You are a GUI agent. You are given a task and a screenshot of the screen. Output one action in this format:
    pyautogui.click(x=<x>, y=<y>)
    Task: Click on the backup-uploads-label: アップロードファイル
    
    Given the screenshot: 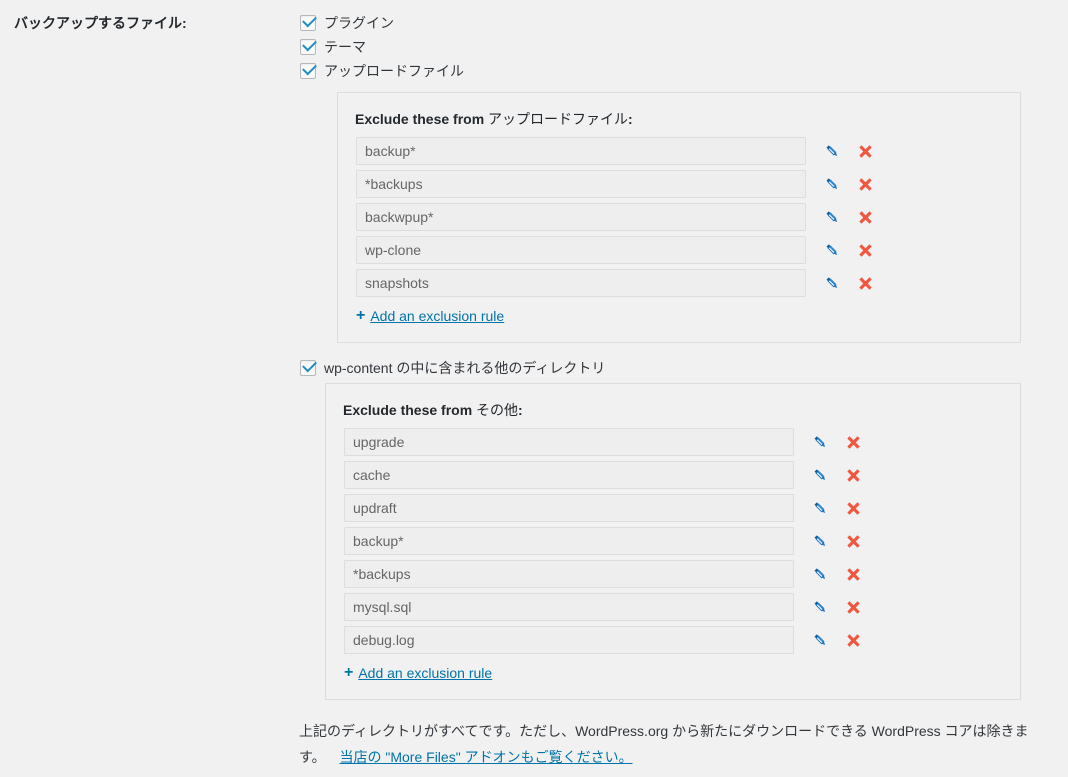 What is the action you would take?
    pyautogui.click(x=394, y=71)
    